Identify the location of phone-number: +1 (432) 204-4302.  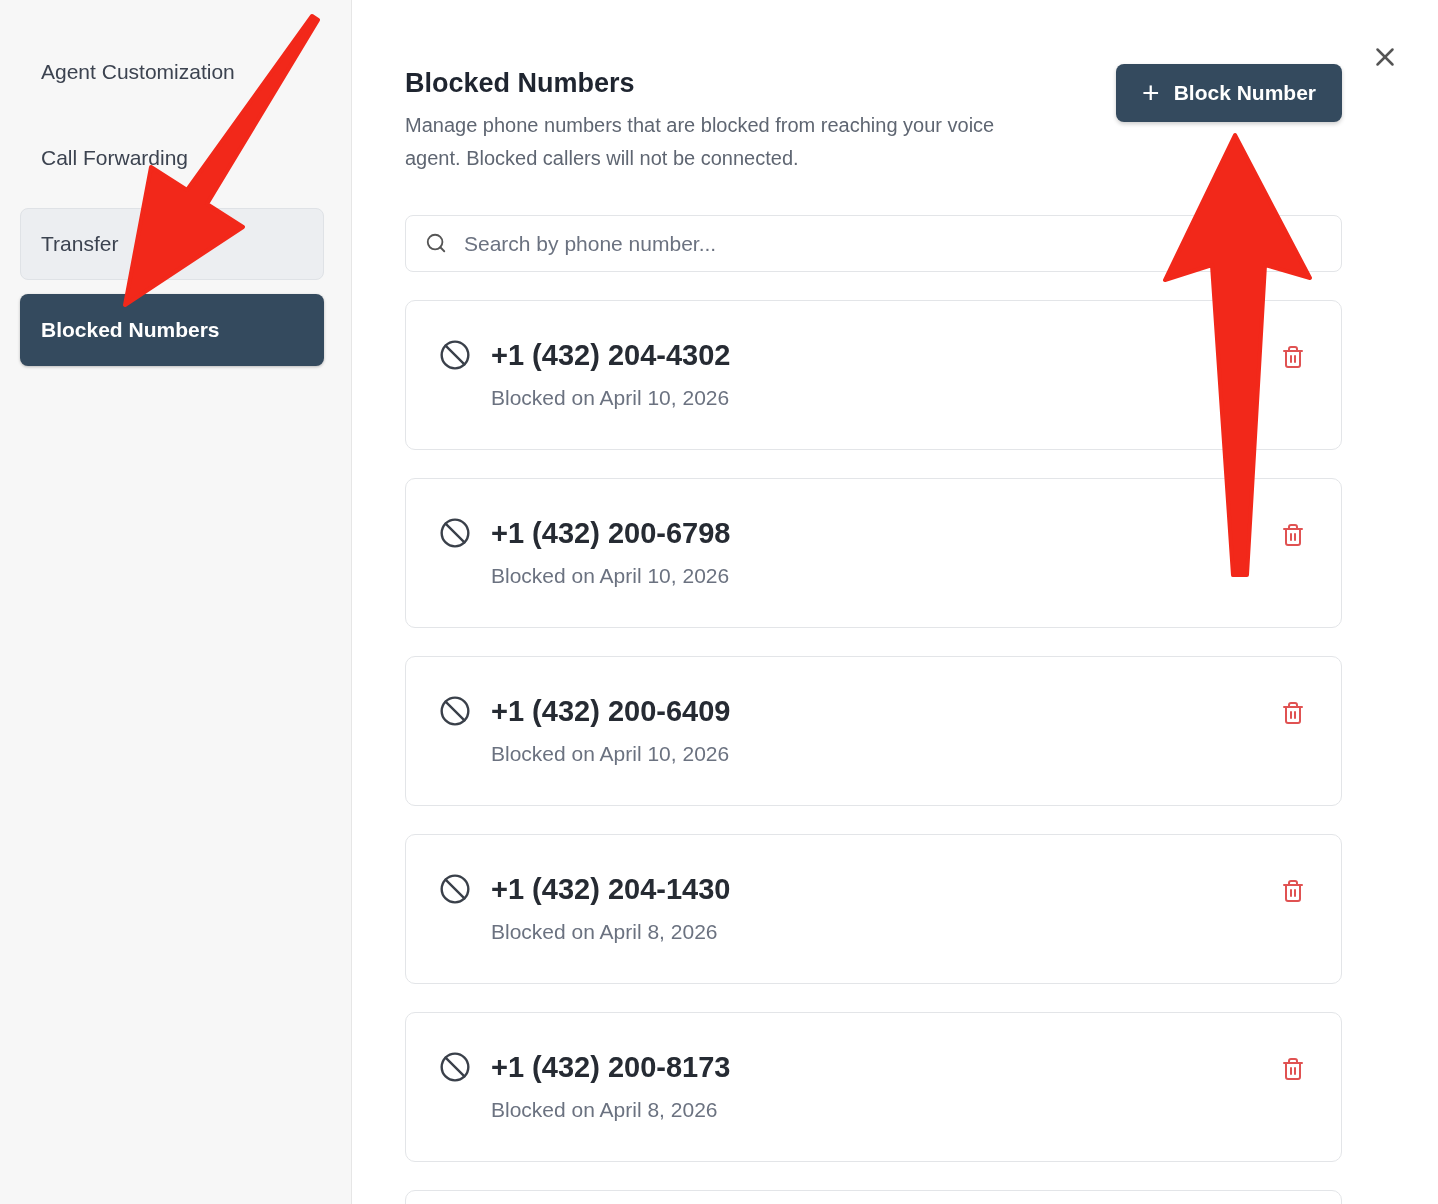
(611, 355).